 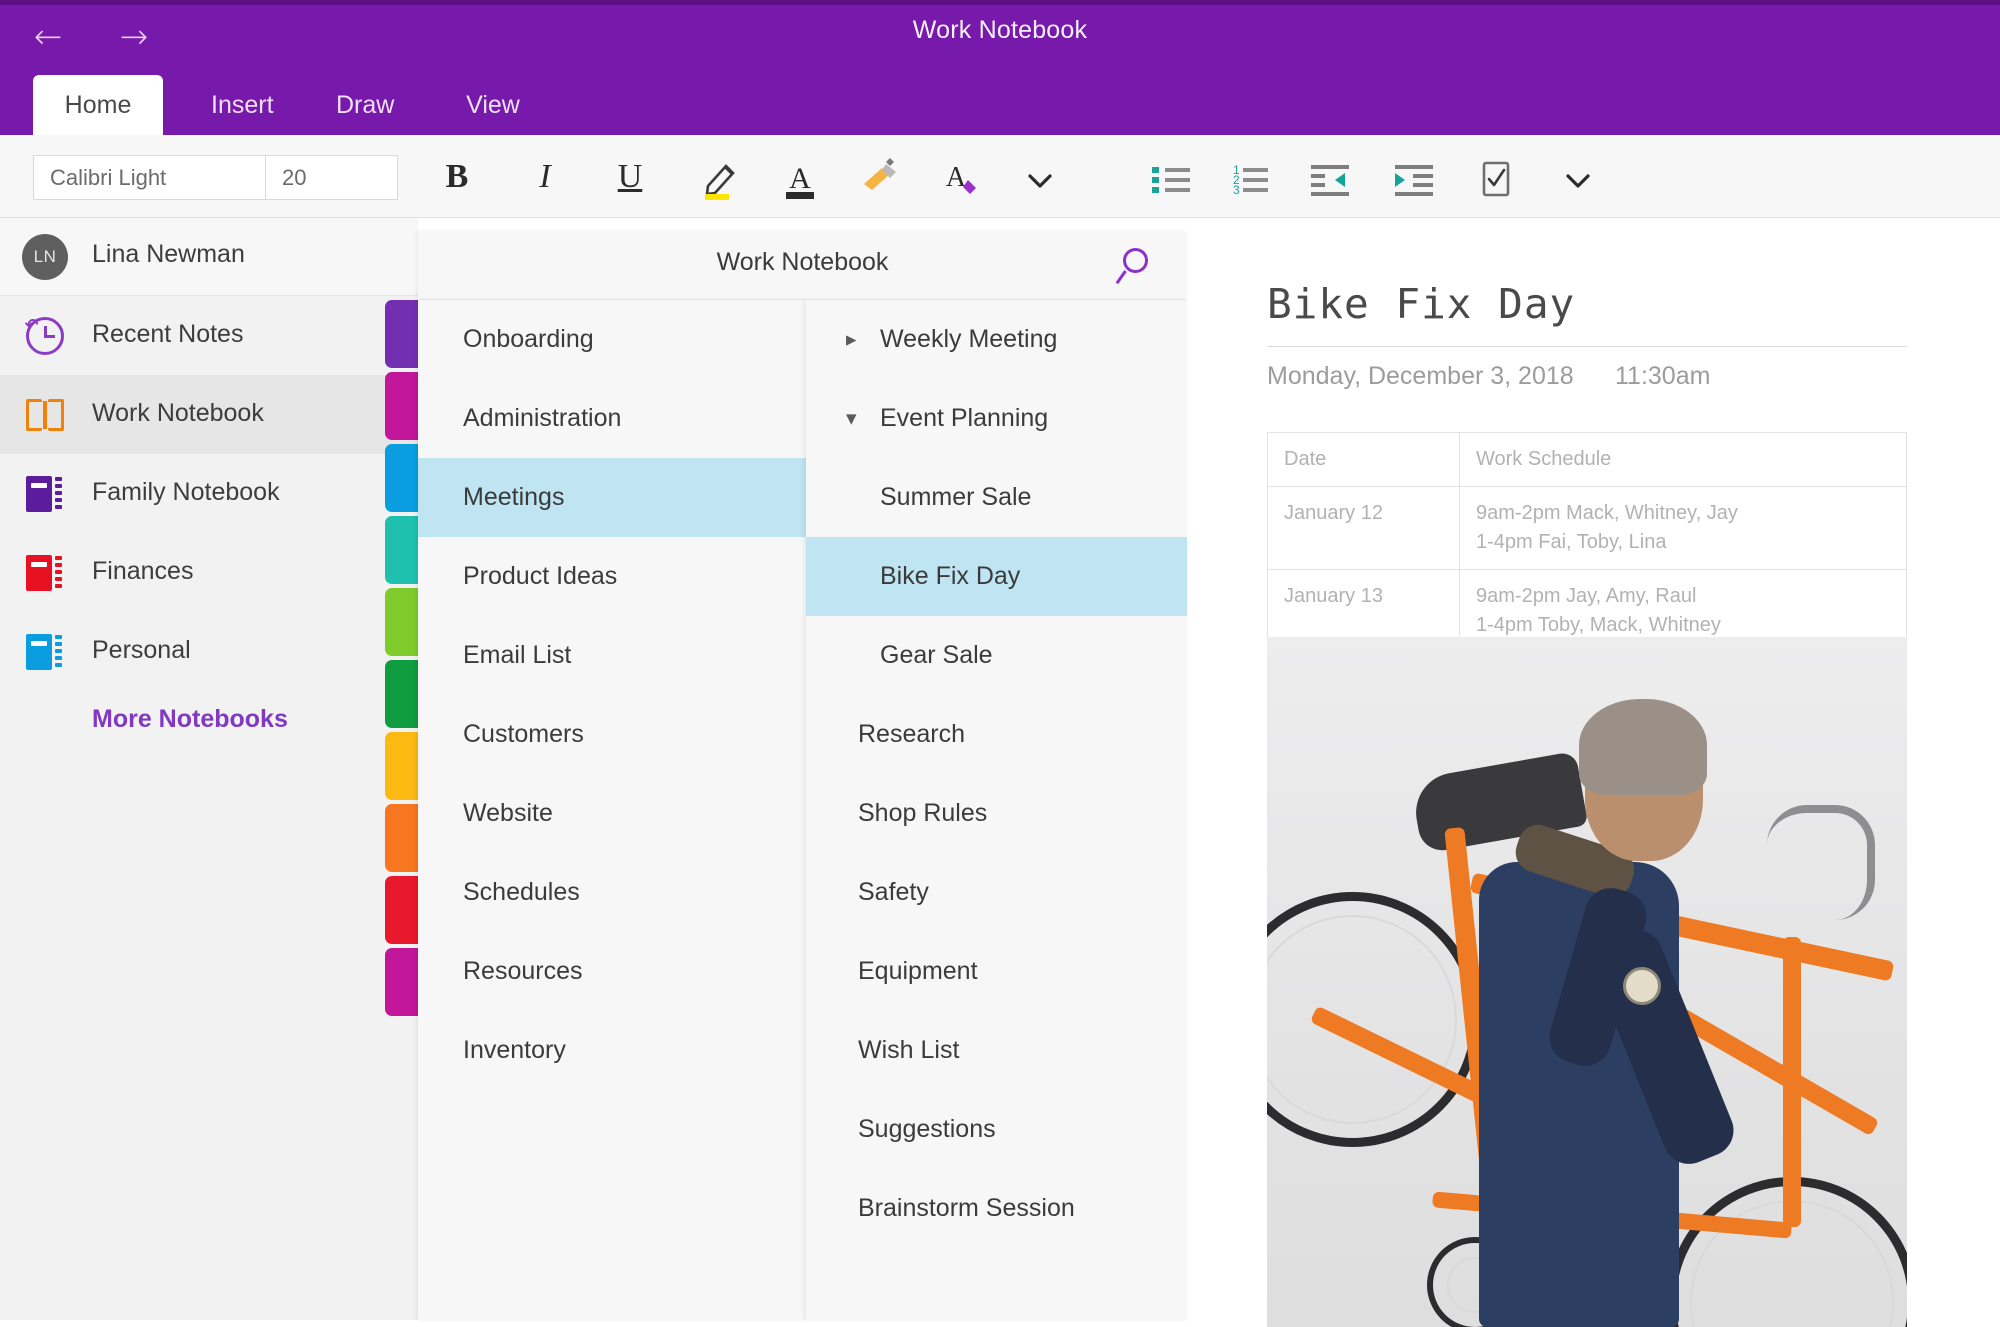 What do you see at coordinates (178, 413) in the screenshot?
I see `sidebar-item-label: Work Notebook` at bounding box center [178, 413].